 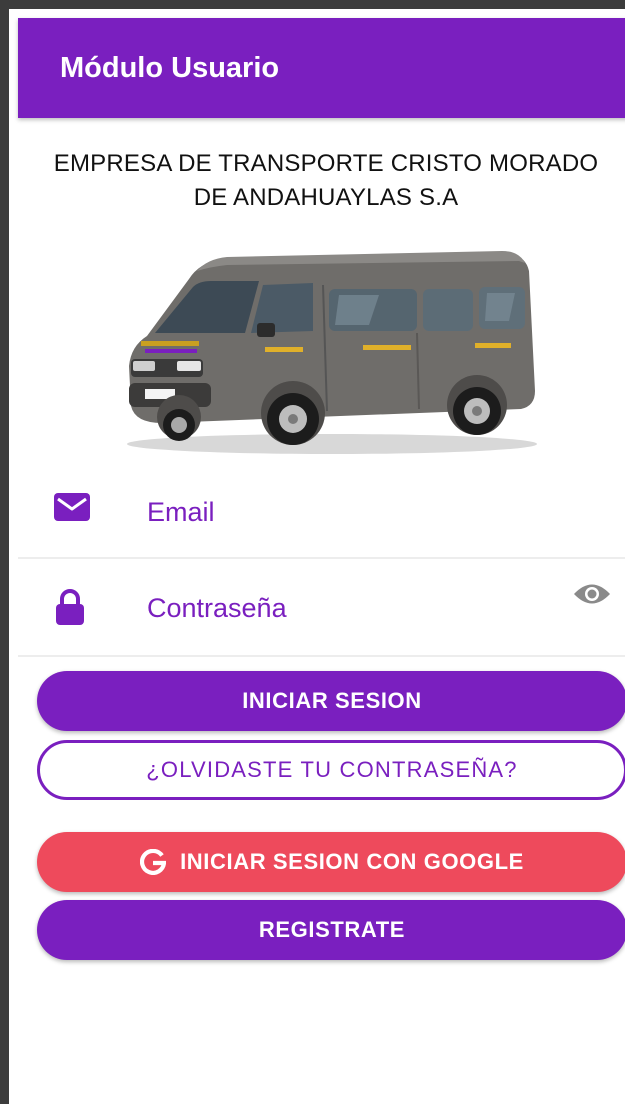 What do you see at coordinates (592, 596) in the screenshot?
I see `eye-icon` at bounding box center [592, 596].